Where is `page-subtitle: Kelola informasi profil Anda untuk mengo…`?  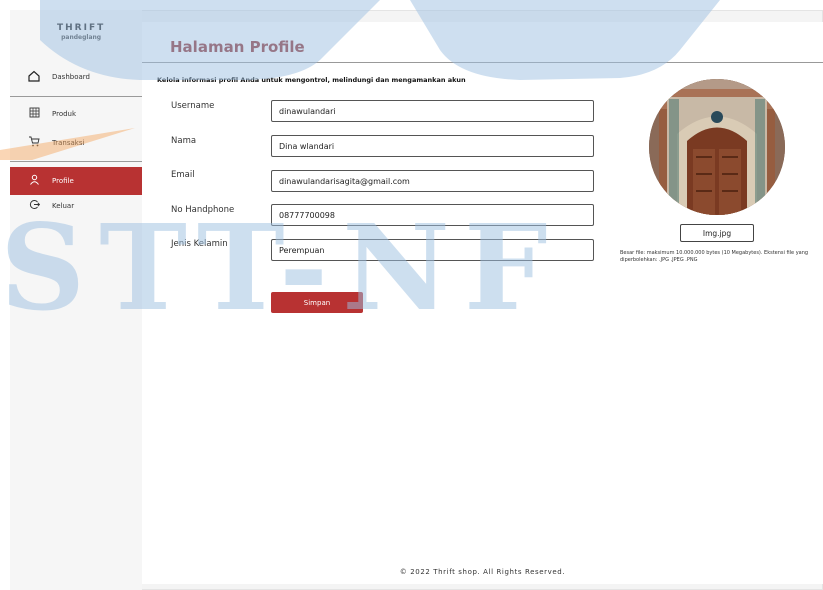
page-subtitle: Kelola informasi profil Anda untuk mengo… is located at coordinates (311, 80).